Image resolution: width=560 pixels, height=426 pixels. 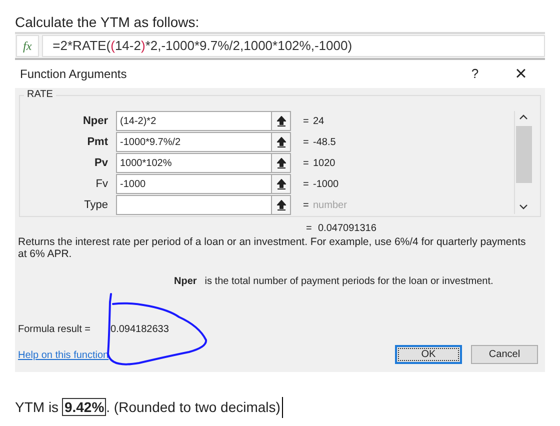 What do you see at coordinates (475, 74) in the screenshot?
I see `help-button: ?` at bounding box center [475, 74].